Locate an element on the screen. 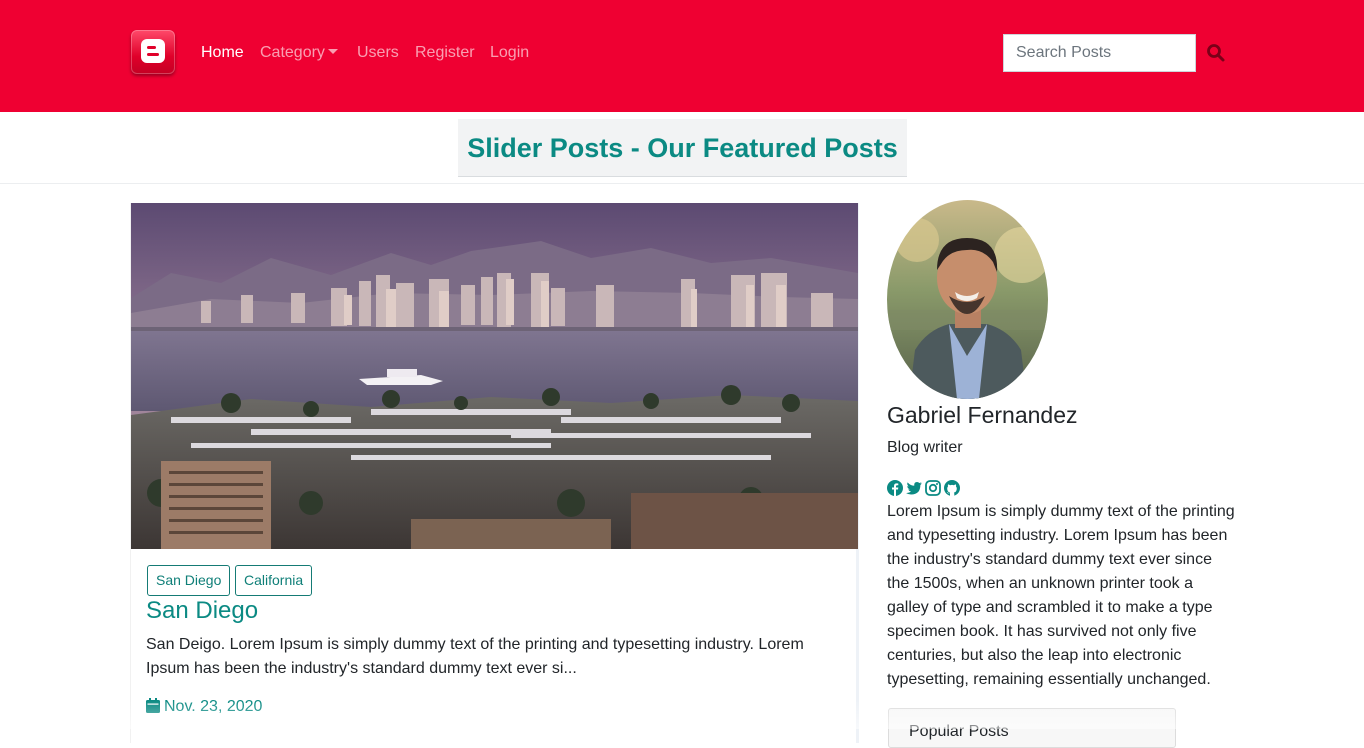 The image size is (1364, 748). author-photo is located at coordinates (967, 299).